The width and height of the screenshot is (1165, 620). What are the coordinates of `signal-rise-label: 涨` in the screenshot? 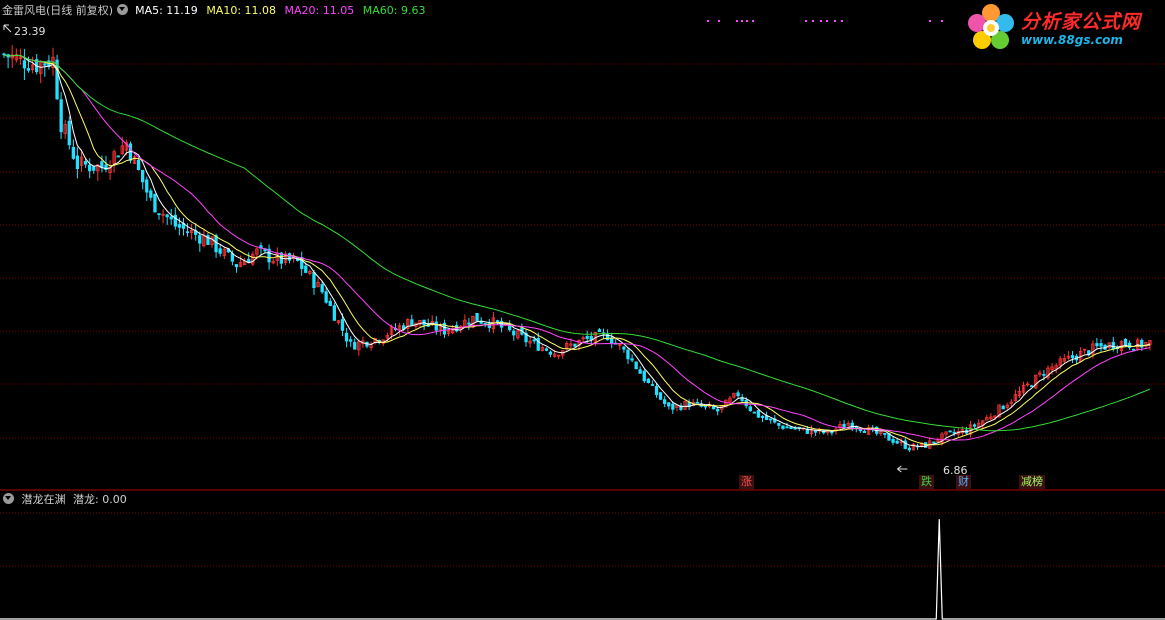 It's located at (746, 481).